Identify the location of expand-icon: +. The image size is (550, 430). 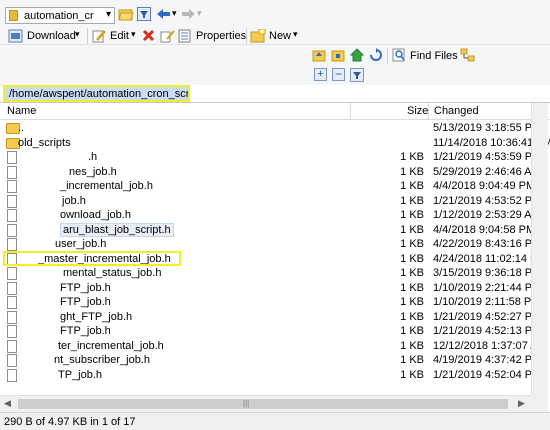
(320, 74).